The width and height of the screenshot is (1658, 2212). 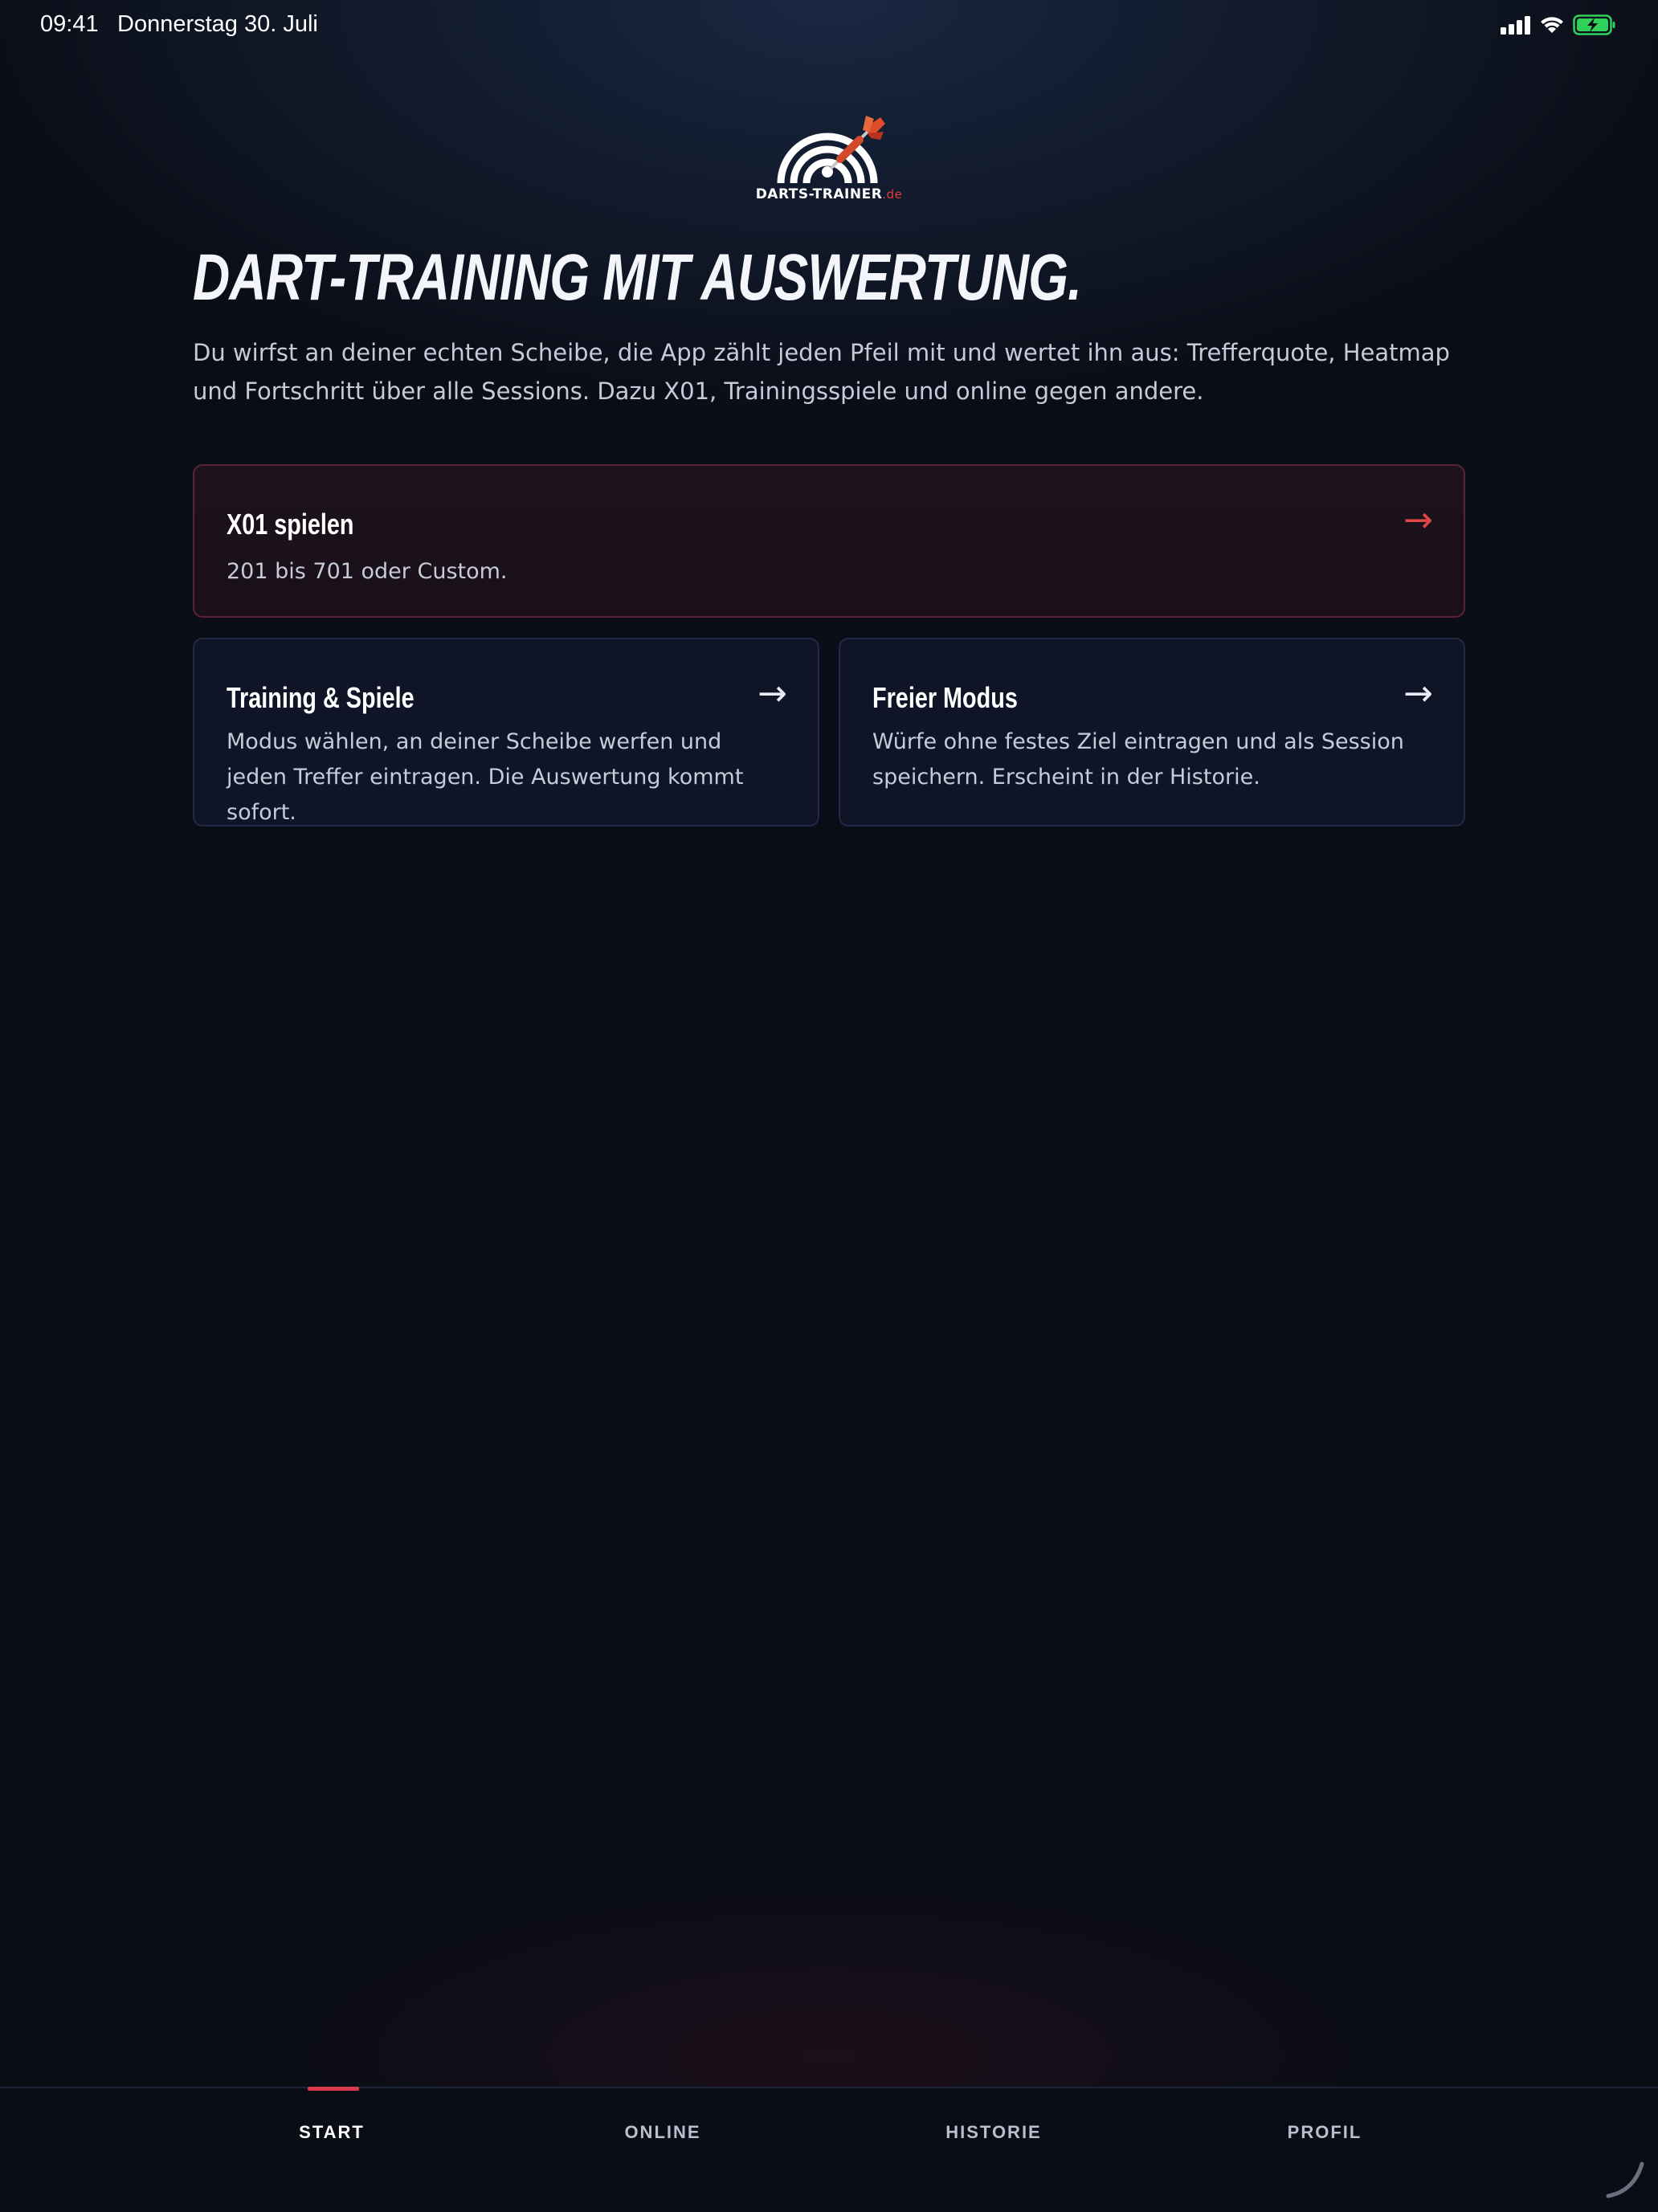 I want to click on status-bar: 09:41 Donnerstag 30. Juli, so click(x=829, y=26).